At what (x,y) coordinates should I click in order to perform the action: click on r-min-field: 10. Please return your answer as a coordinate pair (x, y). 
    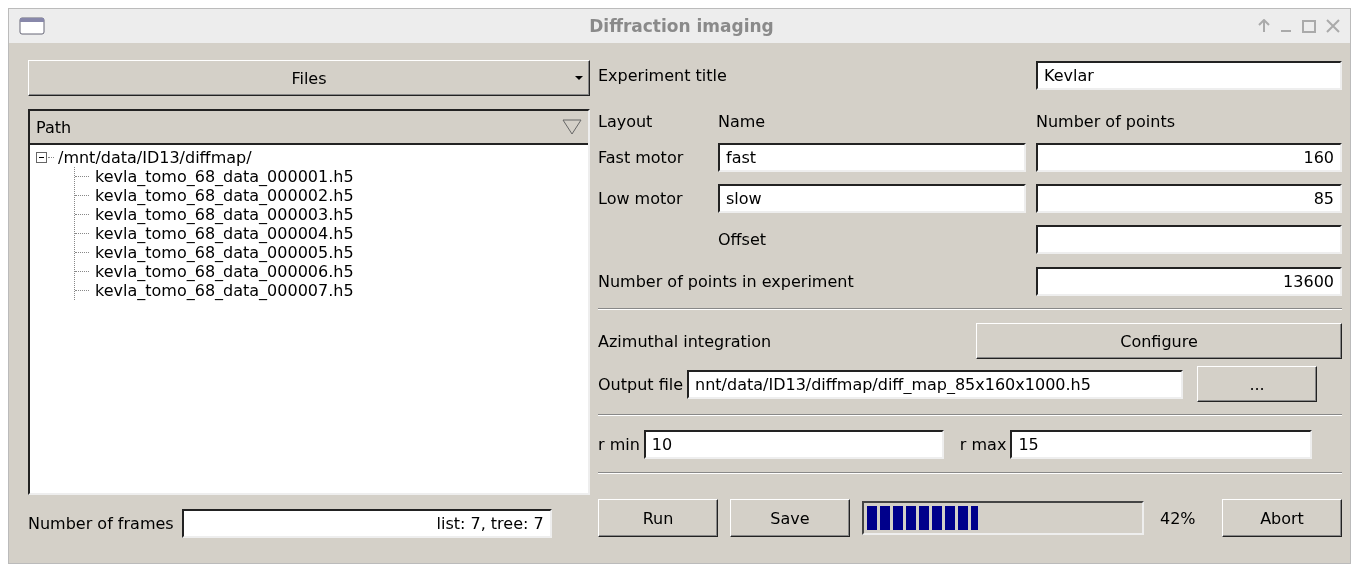
    Looking at the image, I should click on (793, 444).